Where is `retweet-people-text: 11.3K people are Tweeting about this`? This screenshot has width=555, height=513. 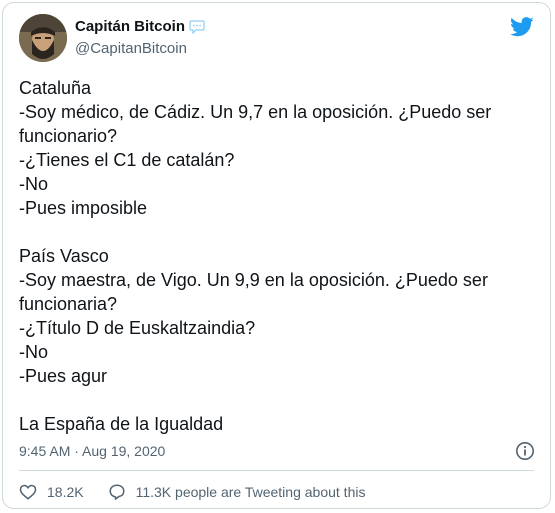
retweet-people-text: 11.3K people are Tweeting about this is located at coordinates (250, 492).